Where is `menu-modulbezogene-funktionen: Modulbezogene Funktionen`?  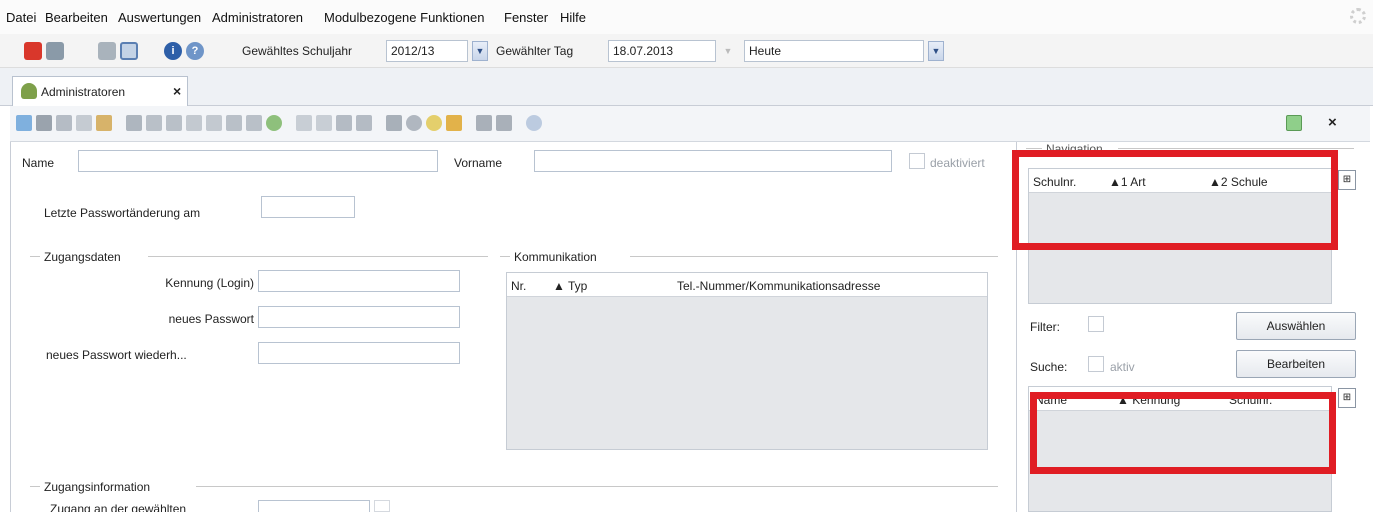 menu-modulbezogene-funktionen: Modulbezogene Funktionen is located at coordinates (404, 17).